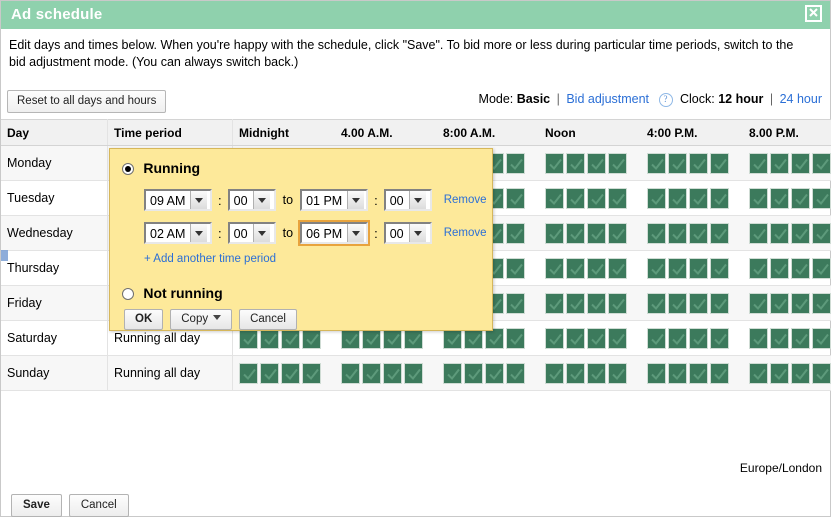 This screenshot has width=831, height=517. Describe the element at coordinates (178, 233) in the screenshot. I see `start-hour-select-2: 02 AM` at that location.